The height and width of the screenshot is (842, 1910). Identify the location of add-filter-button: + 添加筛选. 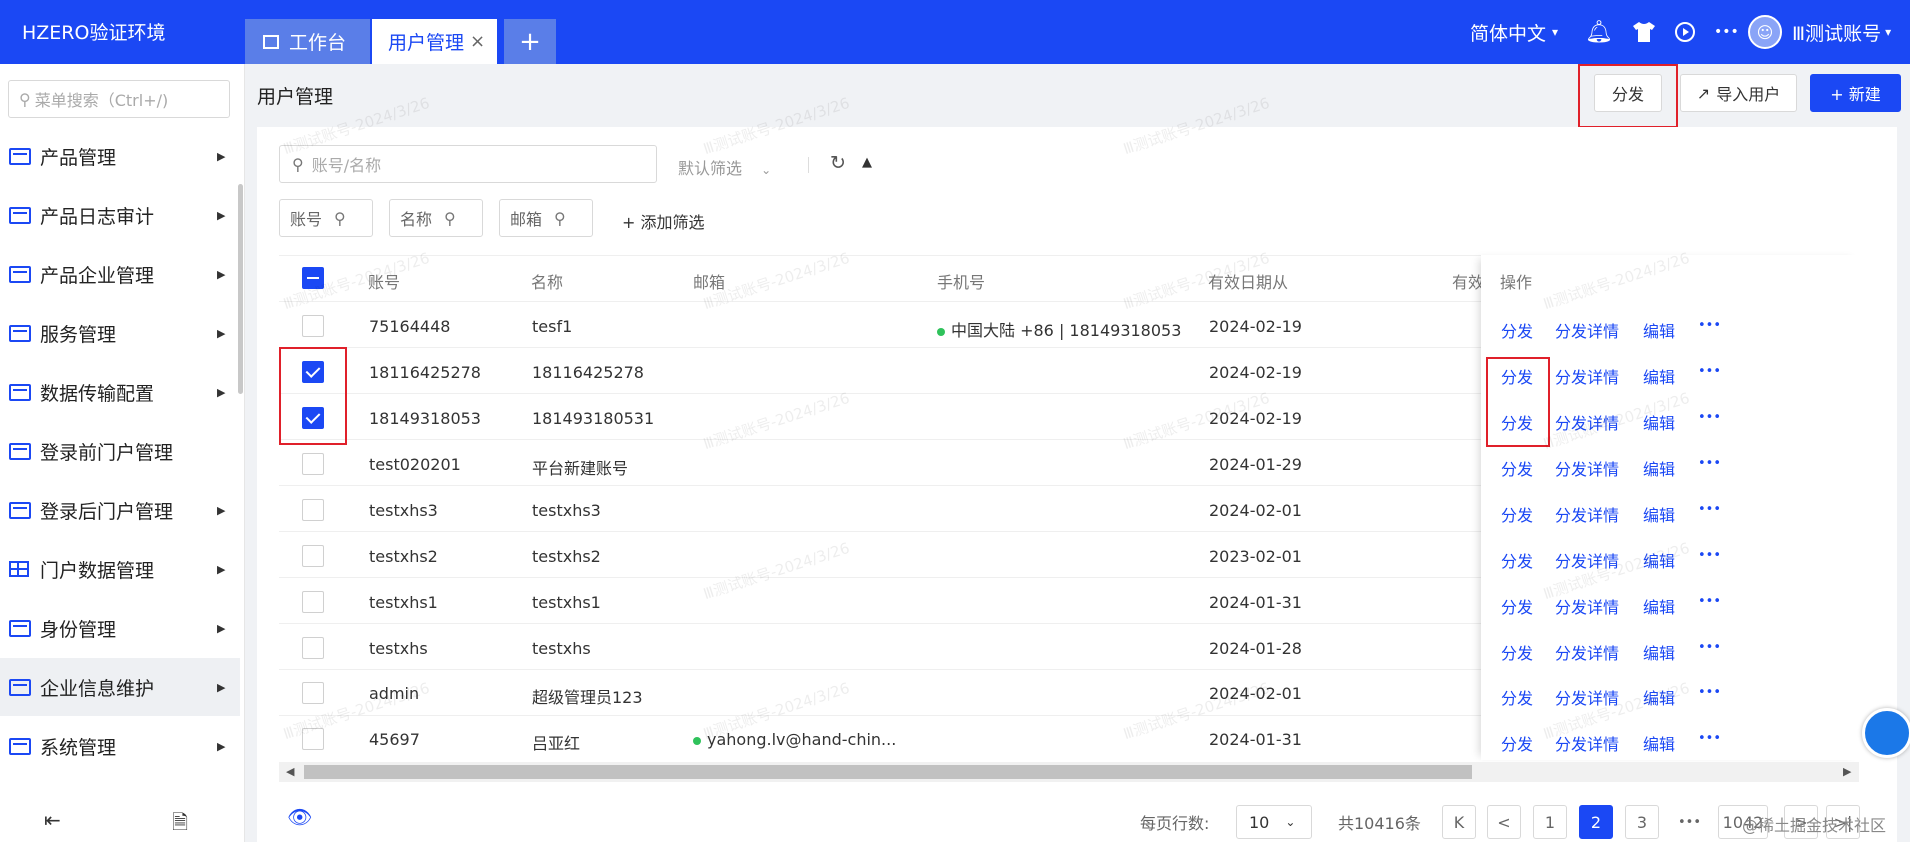
(663, 221).